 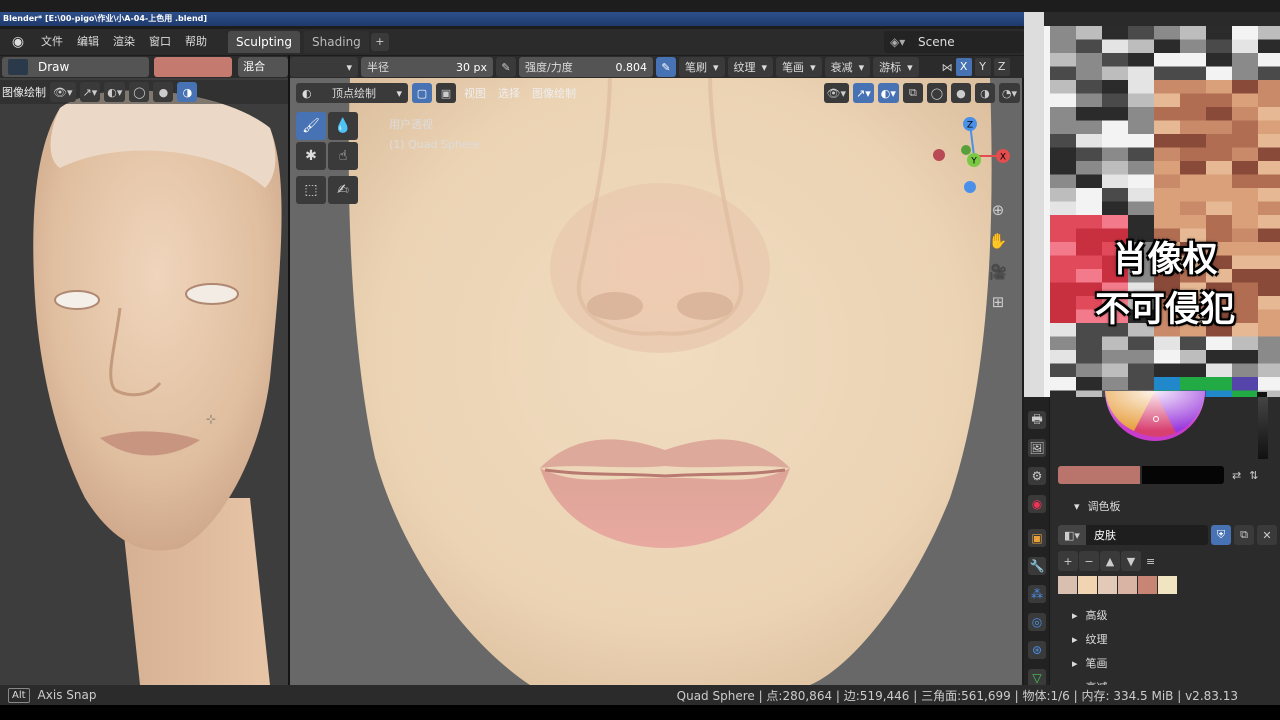 What do you see at coordinates (343, 126) in the screenshot?
I see `blur-brush-icon: 💧` at bounding box center [343, 126].